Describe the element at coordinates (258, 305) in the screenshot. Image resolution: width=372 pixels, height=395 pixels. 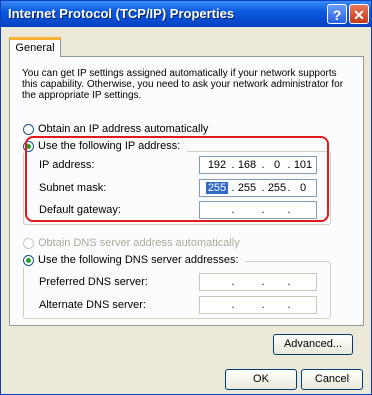
I see `alternate-dns-input: . . .` at that location.